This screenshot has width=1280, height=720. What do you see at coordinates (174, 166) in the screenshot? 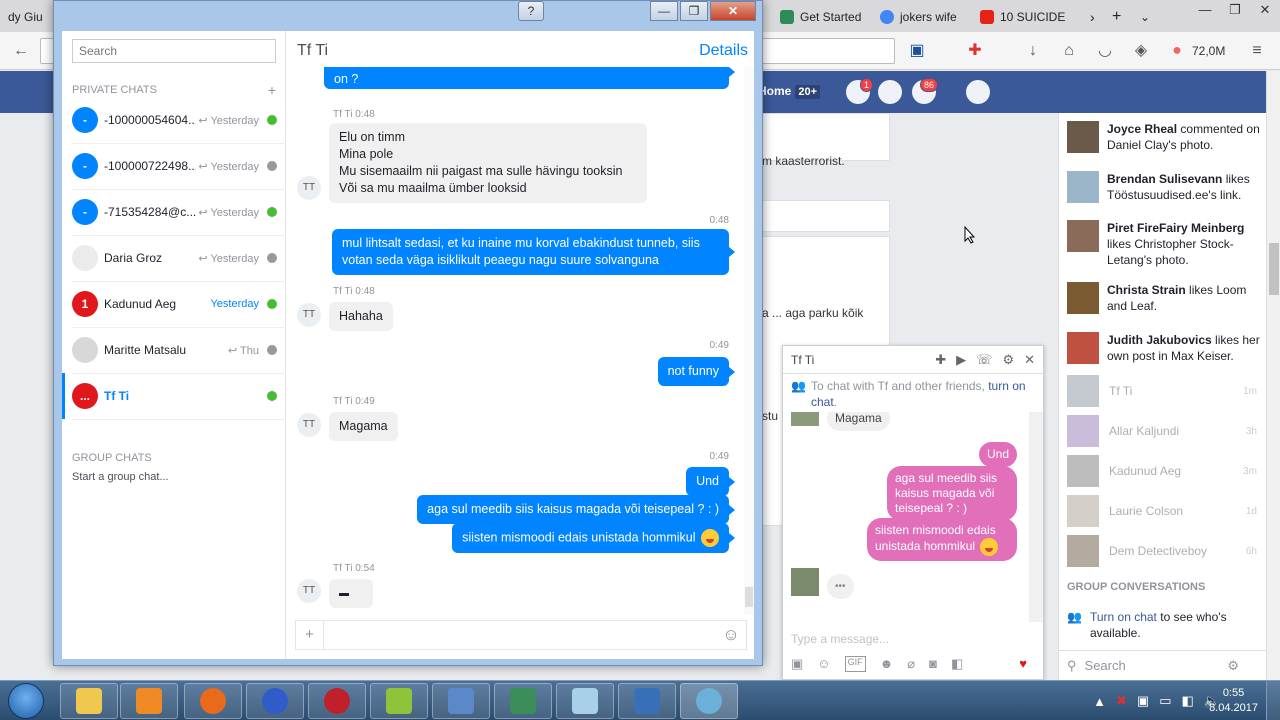
I see `chat-list-item: - -100000722498... ↩ Yesterday` at bounding box center [174, 166].